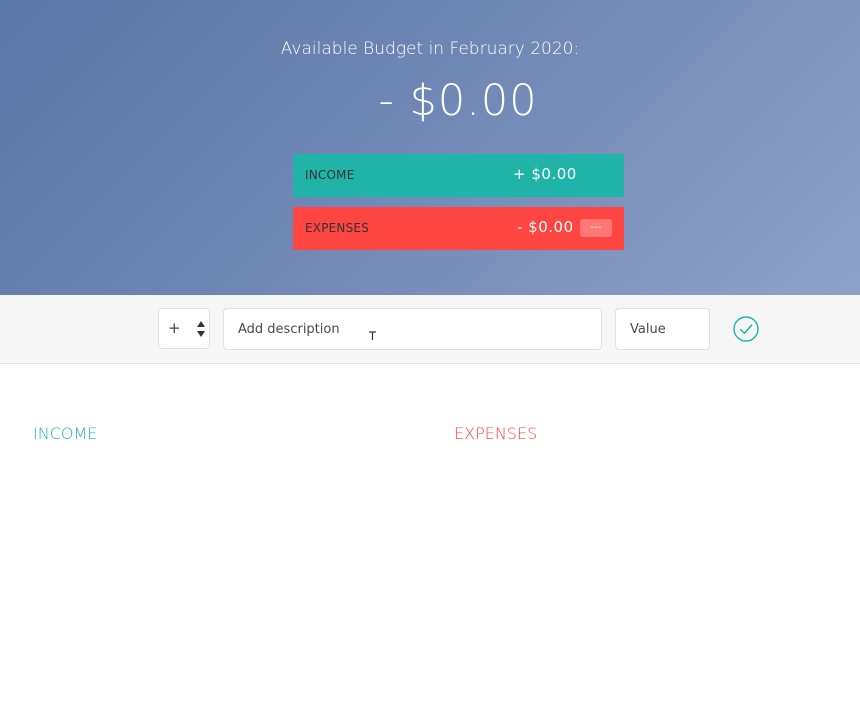  I want to click on budget-title: Available Budget in February 2020:, so click(430, 49).